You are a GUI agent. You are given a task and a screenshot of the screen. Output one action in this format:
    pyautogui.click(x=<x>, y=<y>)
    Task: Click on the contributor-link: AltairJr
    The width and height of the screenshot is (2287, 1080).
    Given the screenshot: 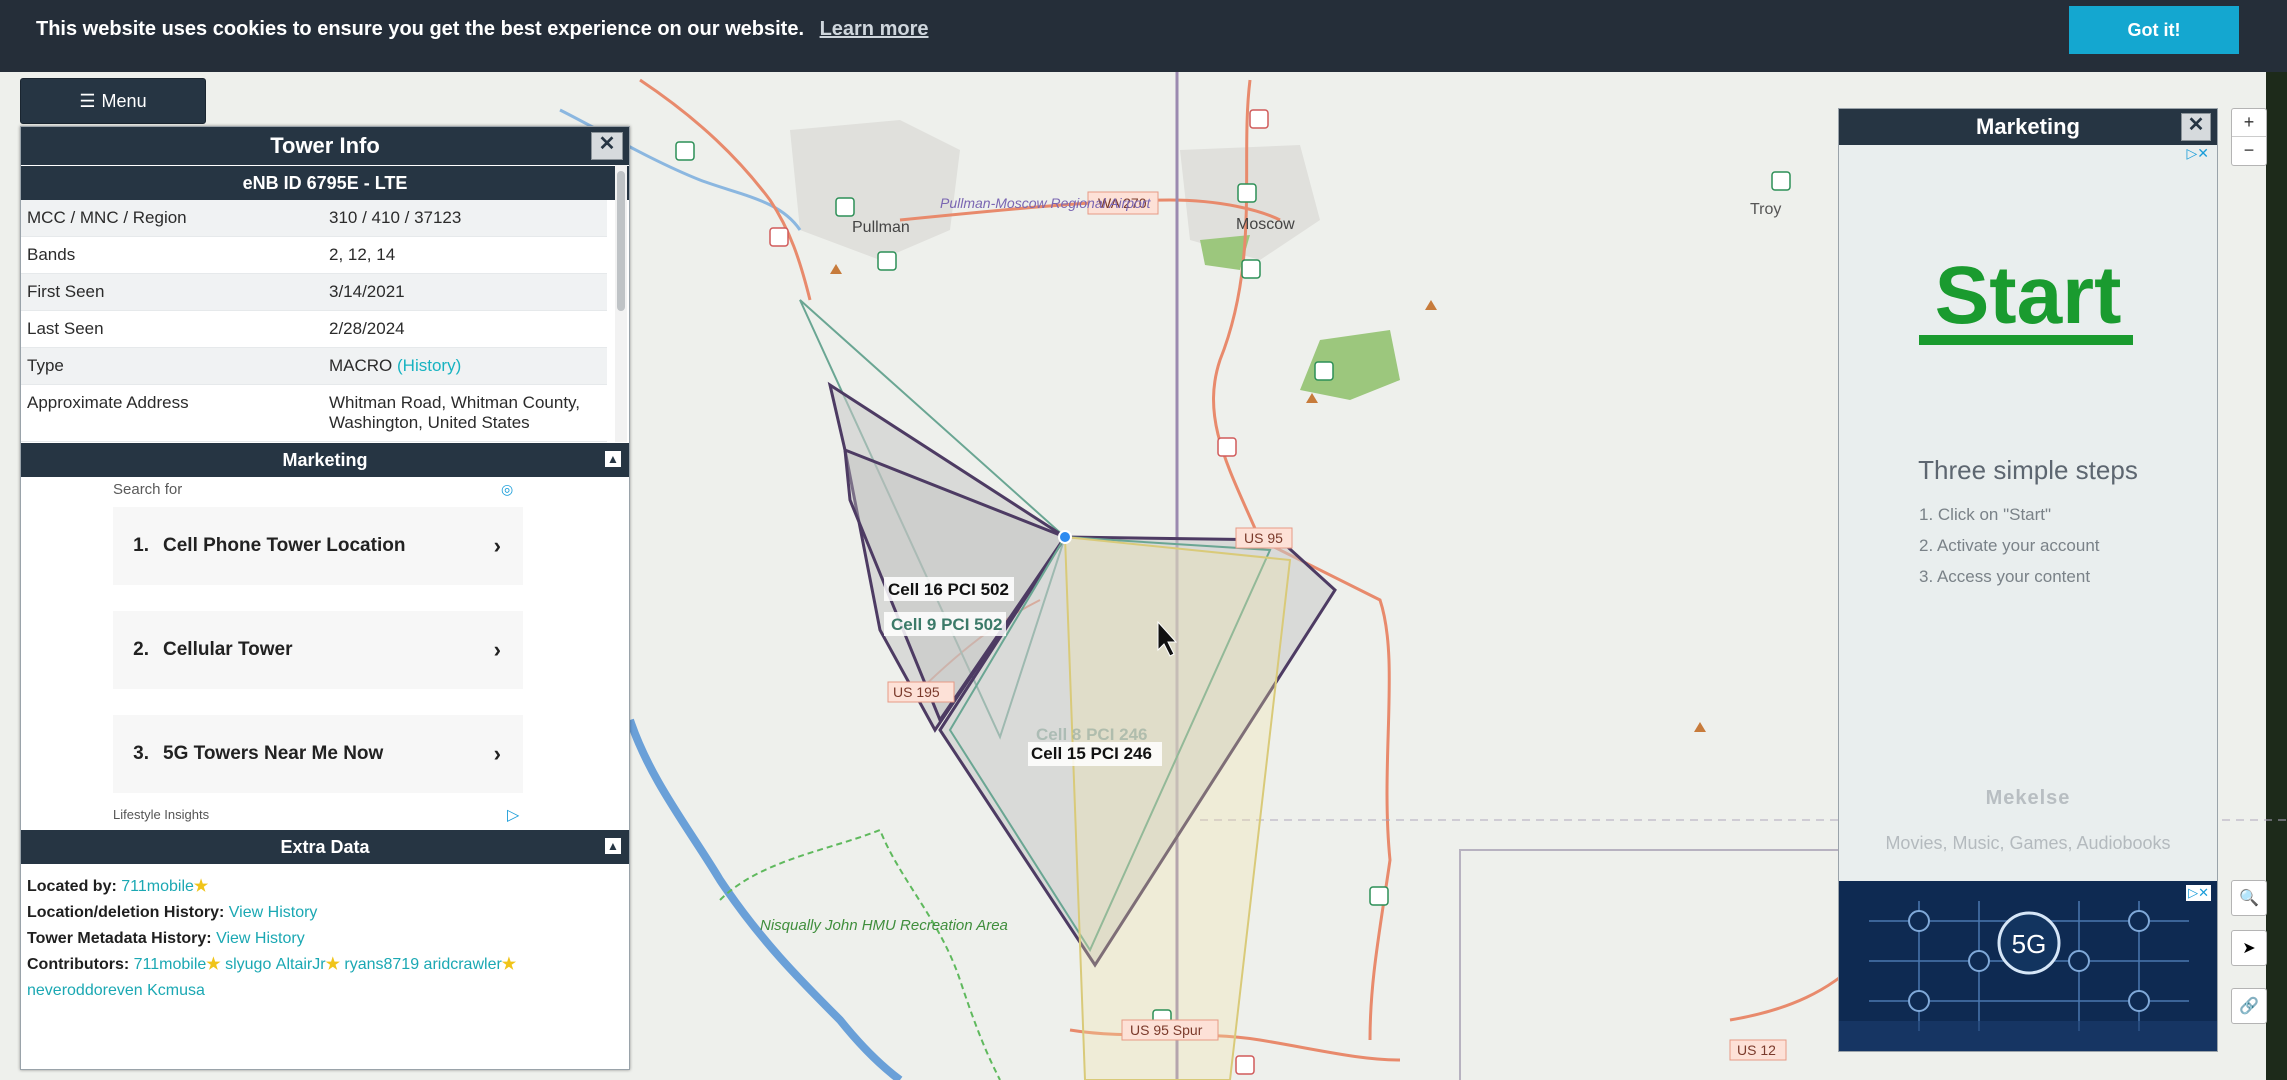 What is the action you would take?
    pyautogui.click(x=301, y=964)
    